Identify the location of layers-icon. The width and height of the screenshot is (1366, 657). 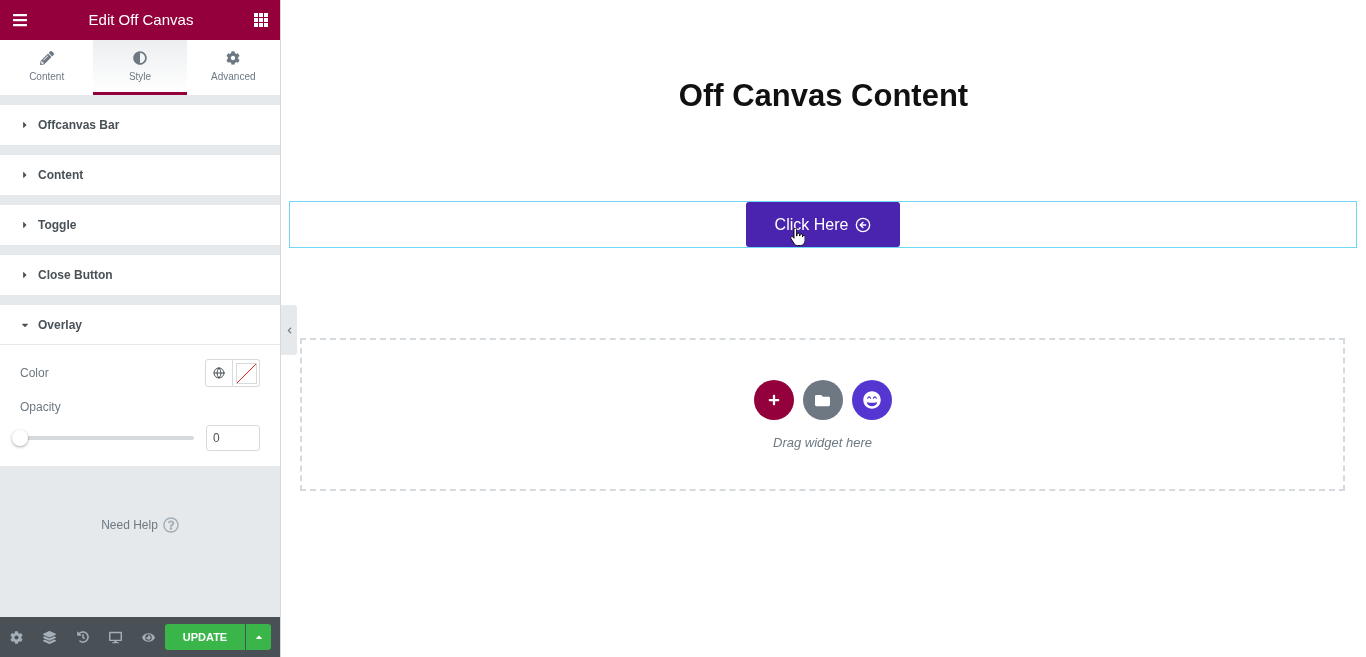
(49, 637).